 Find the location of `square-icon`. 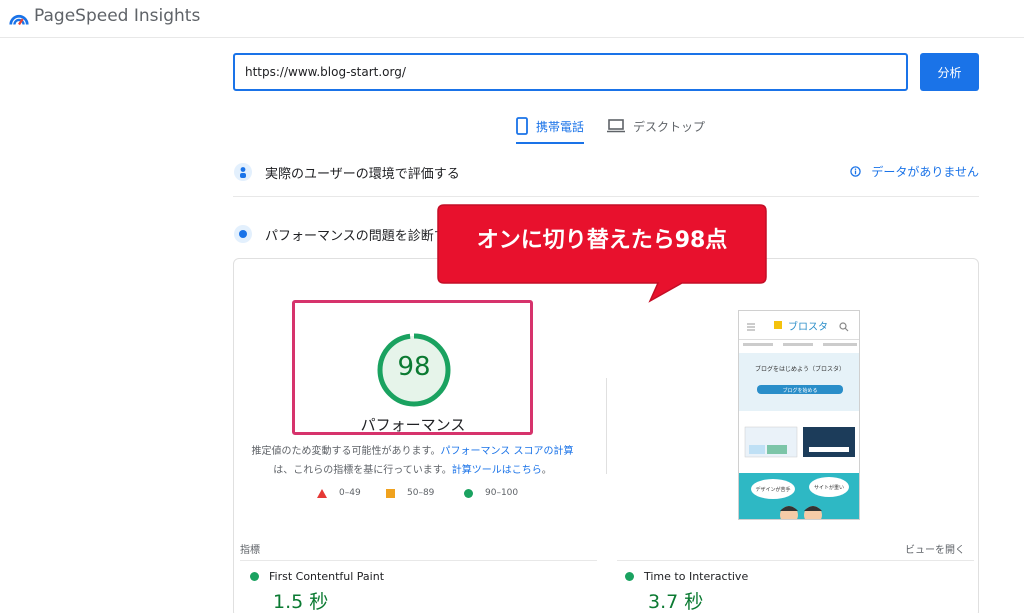

square-icon is located at coordinates (390, 493).